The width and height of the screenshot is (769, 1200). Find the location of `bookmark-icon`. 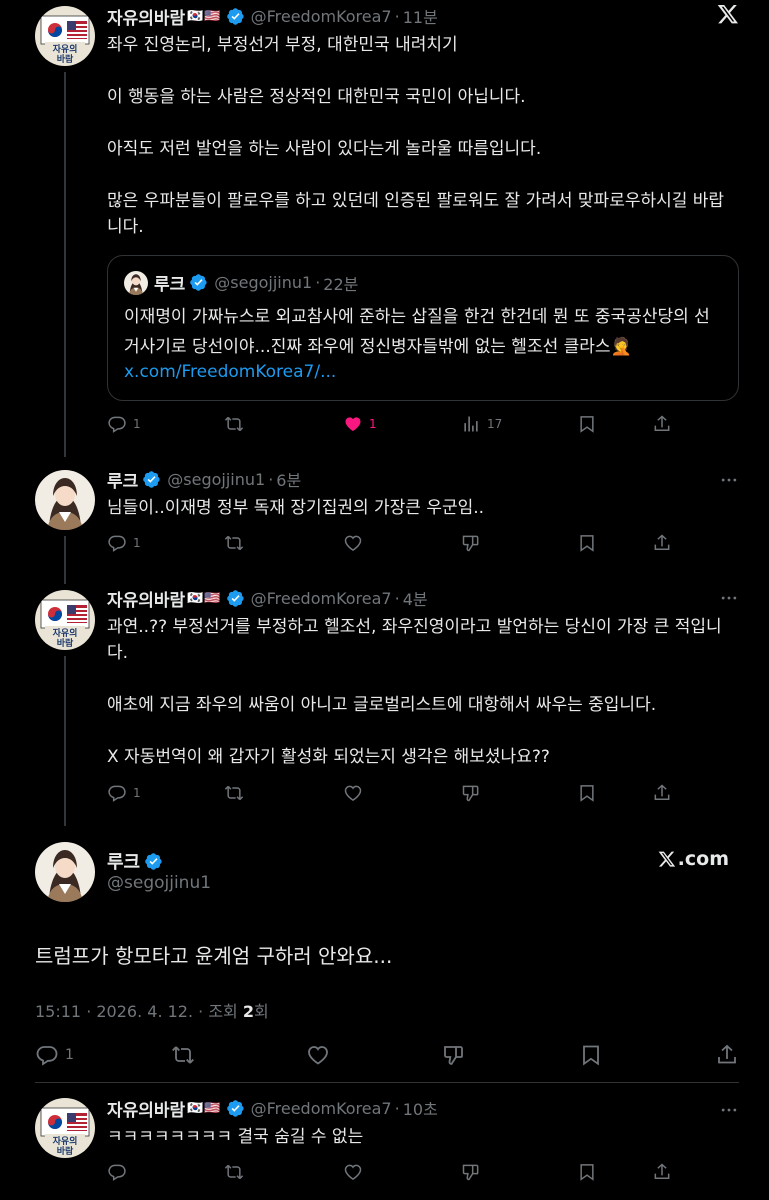

bookmark-icon is located at coordinates (587, 1172).